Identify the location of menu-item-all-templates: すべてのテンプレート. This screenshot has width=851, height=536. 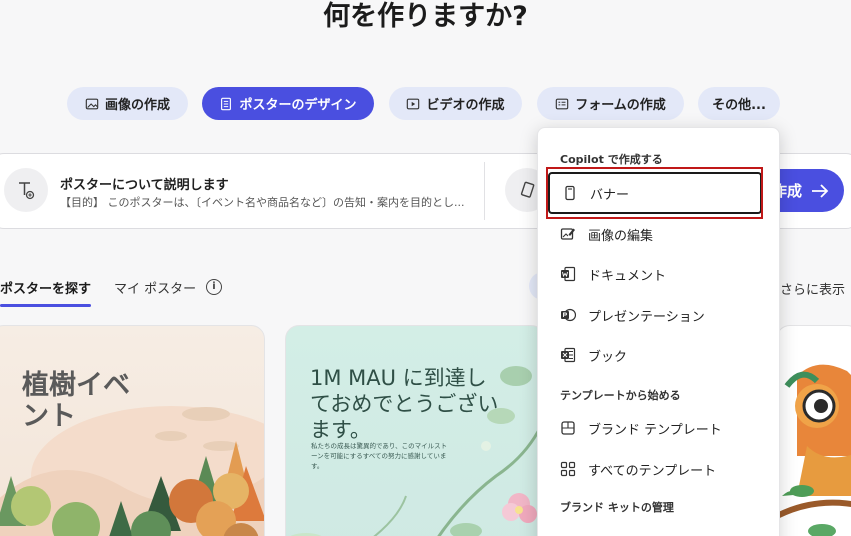
(655, 469).